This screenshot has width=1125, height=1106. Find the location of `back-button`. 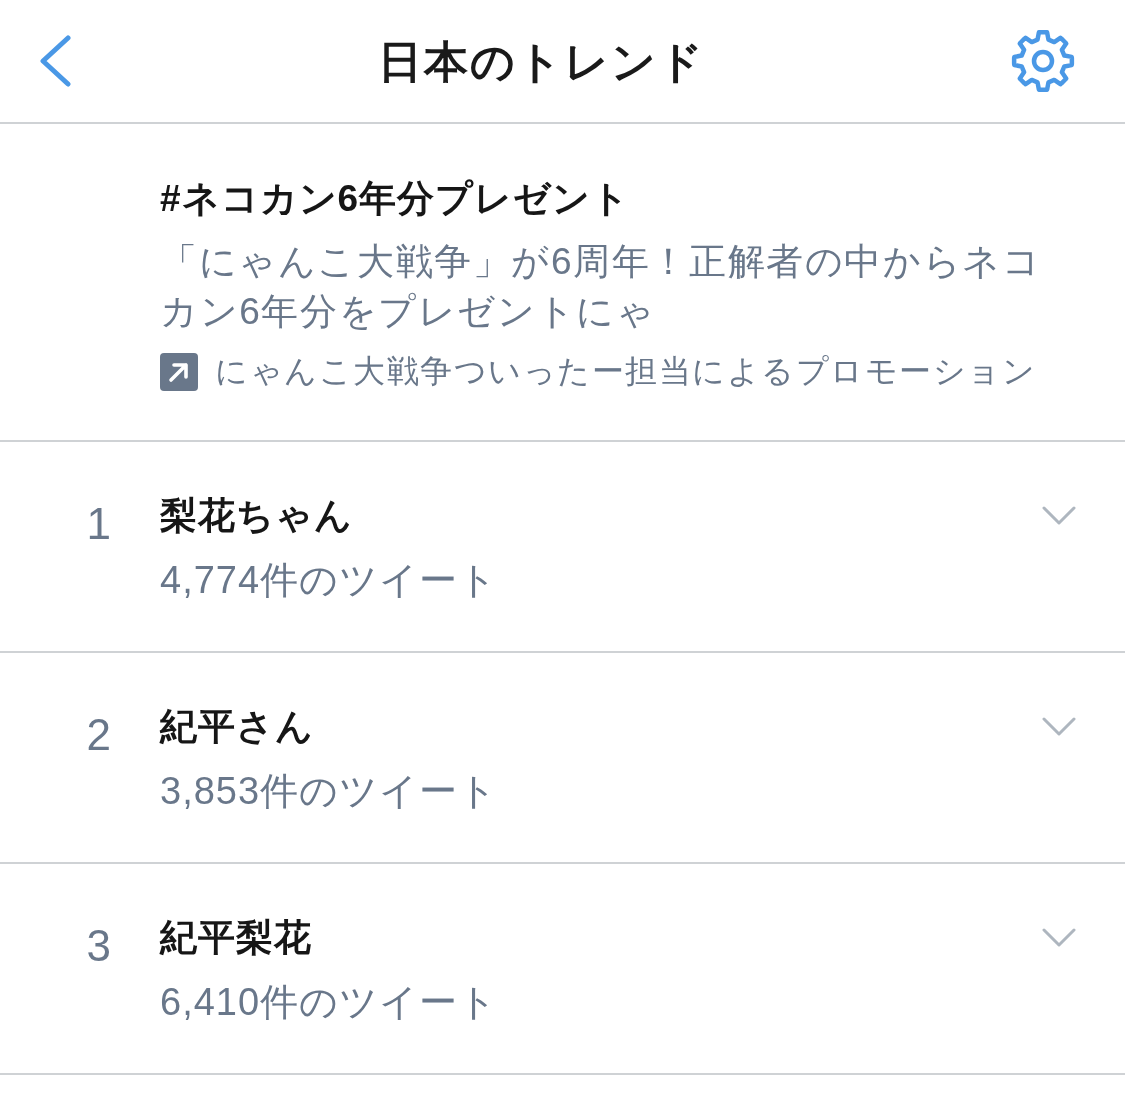

back-button is located at coordinates (55, 61).